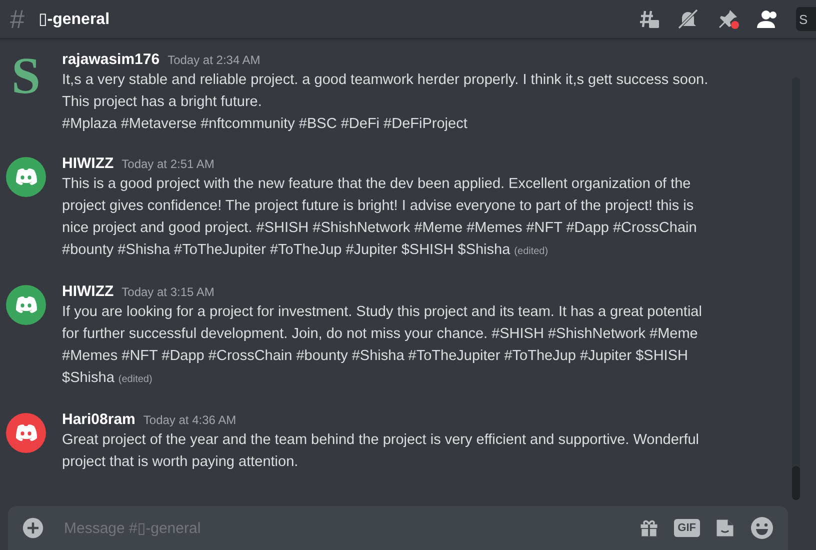  What do you see at coordinates (286, 250) in the screenshot?
I see `message-text: #bounty #Shisha #ToTheJupiter #ToTheJup #Jupiter $SHISH $Shisha` at bounding box center [286, 250].